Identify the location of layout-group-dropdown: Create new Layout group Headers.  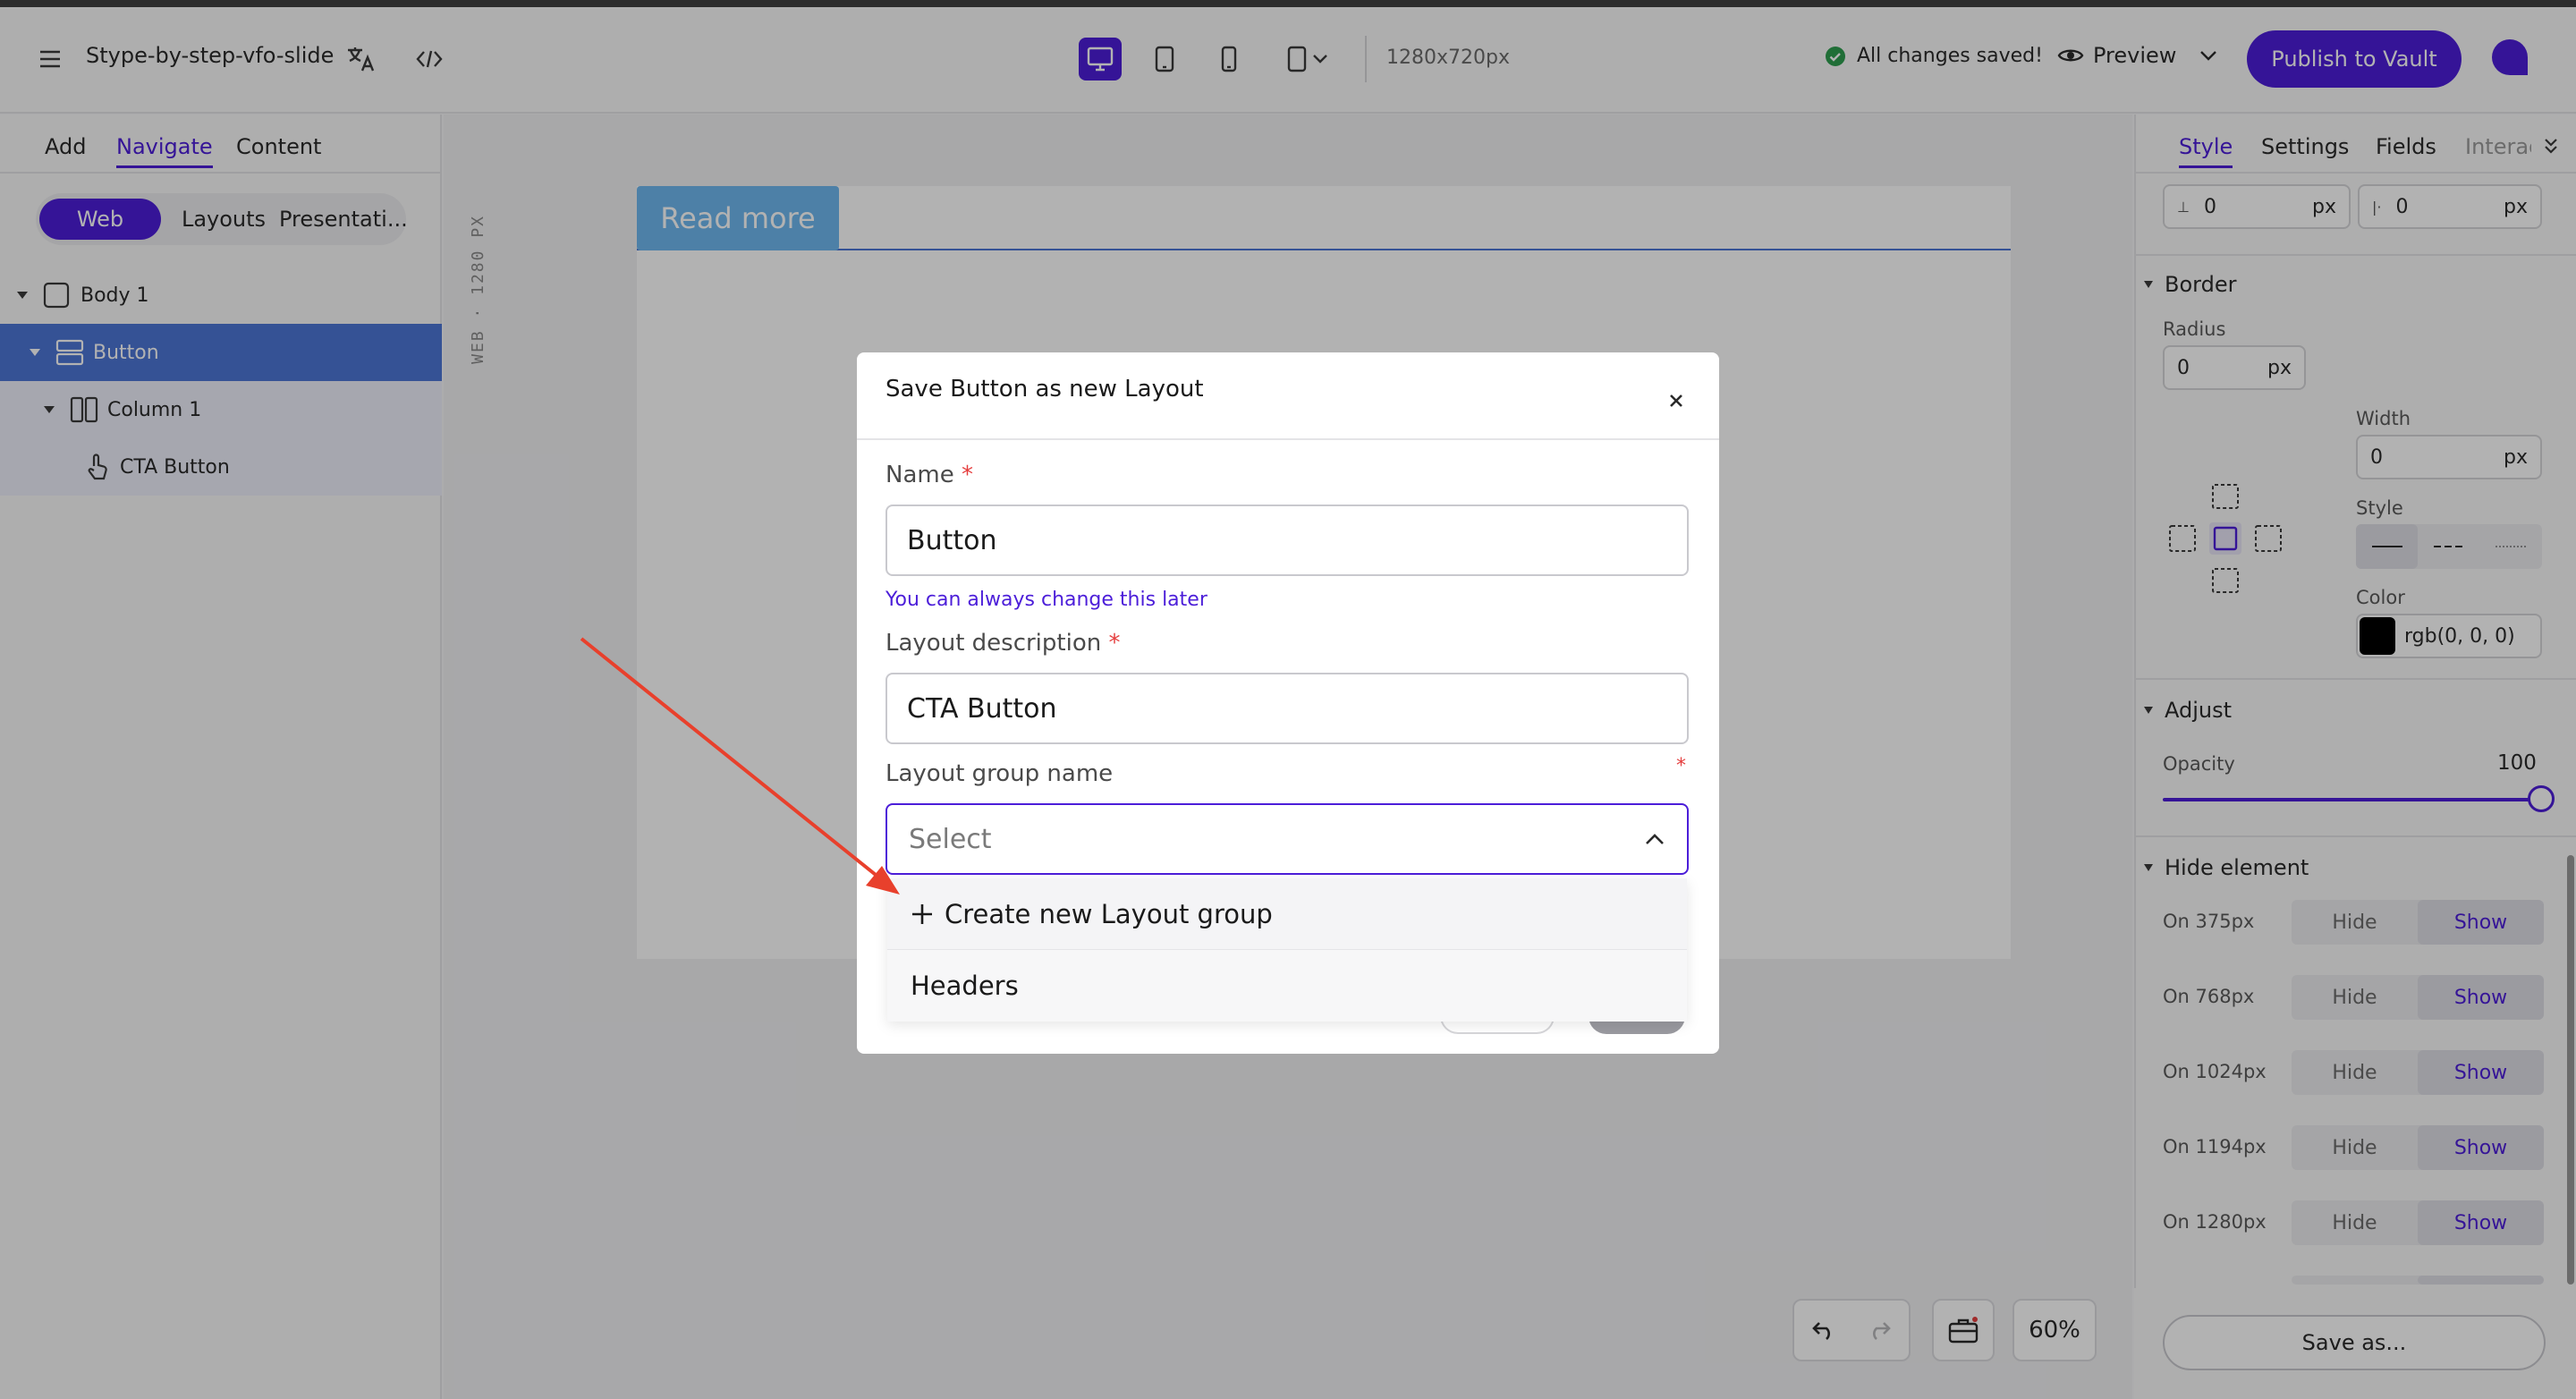
(1287, 950).